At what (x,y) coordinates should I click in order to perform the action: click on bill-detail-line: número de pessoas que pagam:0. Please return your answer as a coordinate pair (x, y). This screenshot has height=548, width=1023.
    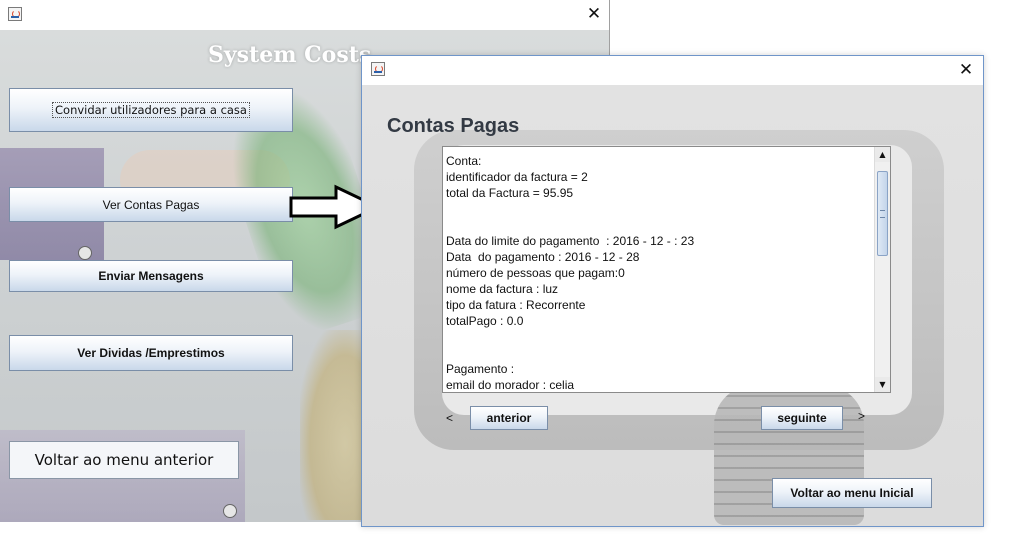
    Looking at the image, I should click on (535, 273).